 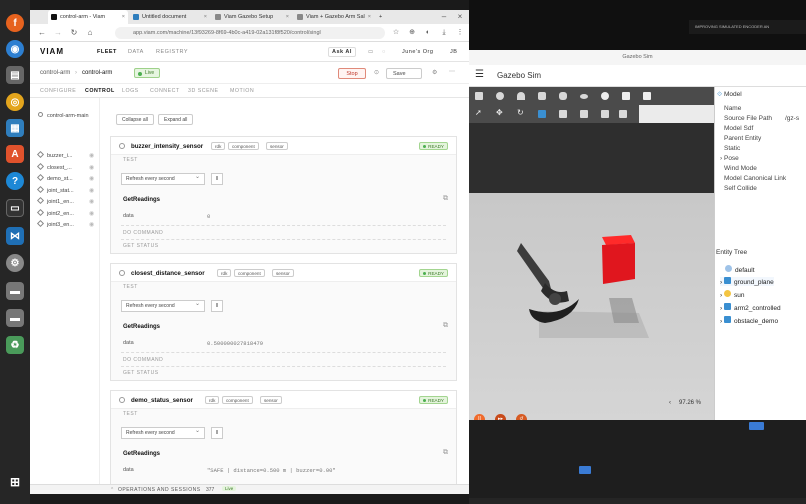 What do you see at coordinates (135, 119) in the screenshot?
I see `collapse-all-button: Collapse all` at bounding box center [135, 119].